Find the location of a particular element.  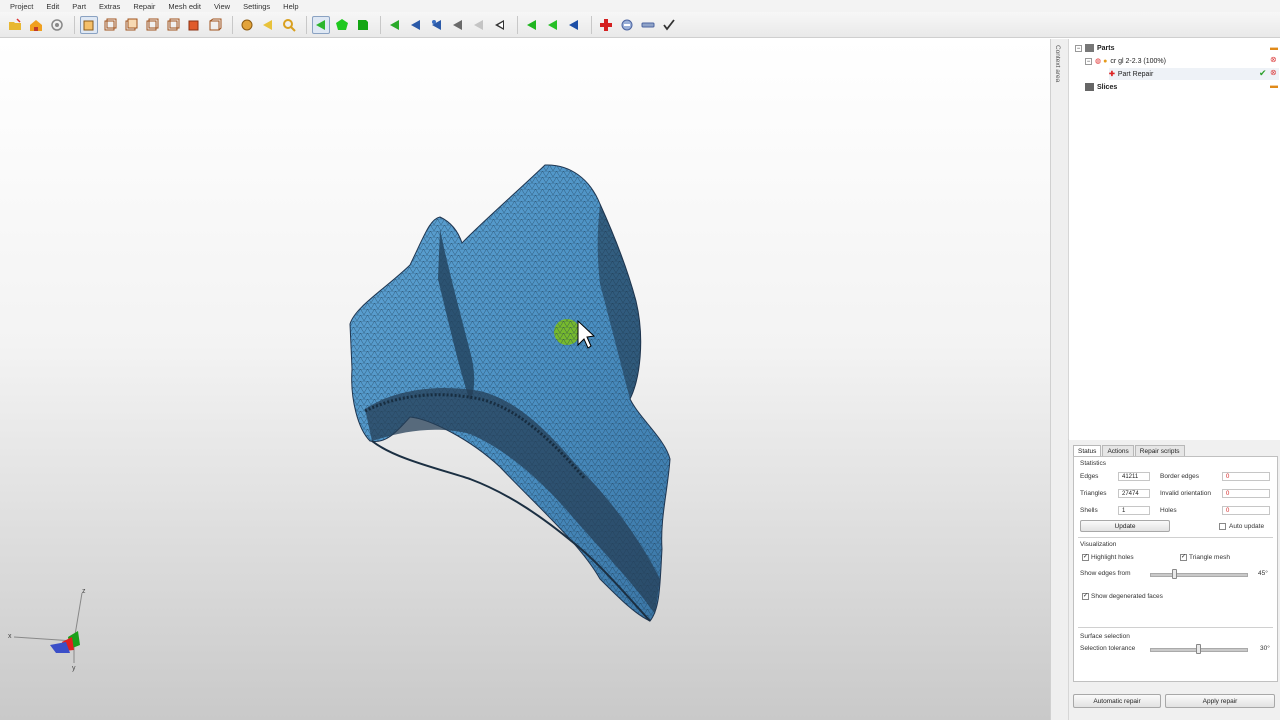

triangle-dark-green-icon is located at coordinates (363, 25).